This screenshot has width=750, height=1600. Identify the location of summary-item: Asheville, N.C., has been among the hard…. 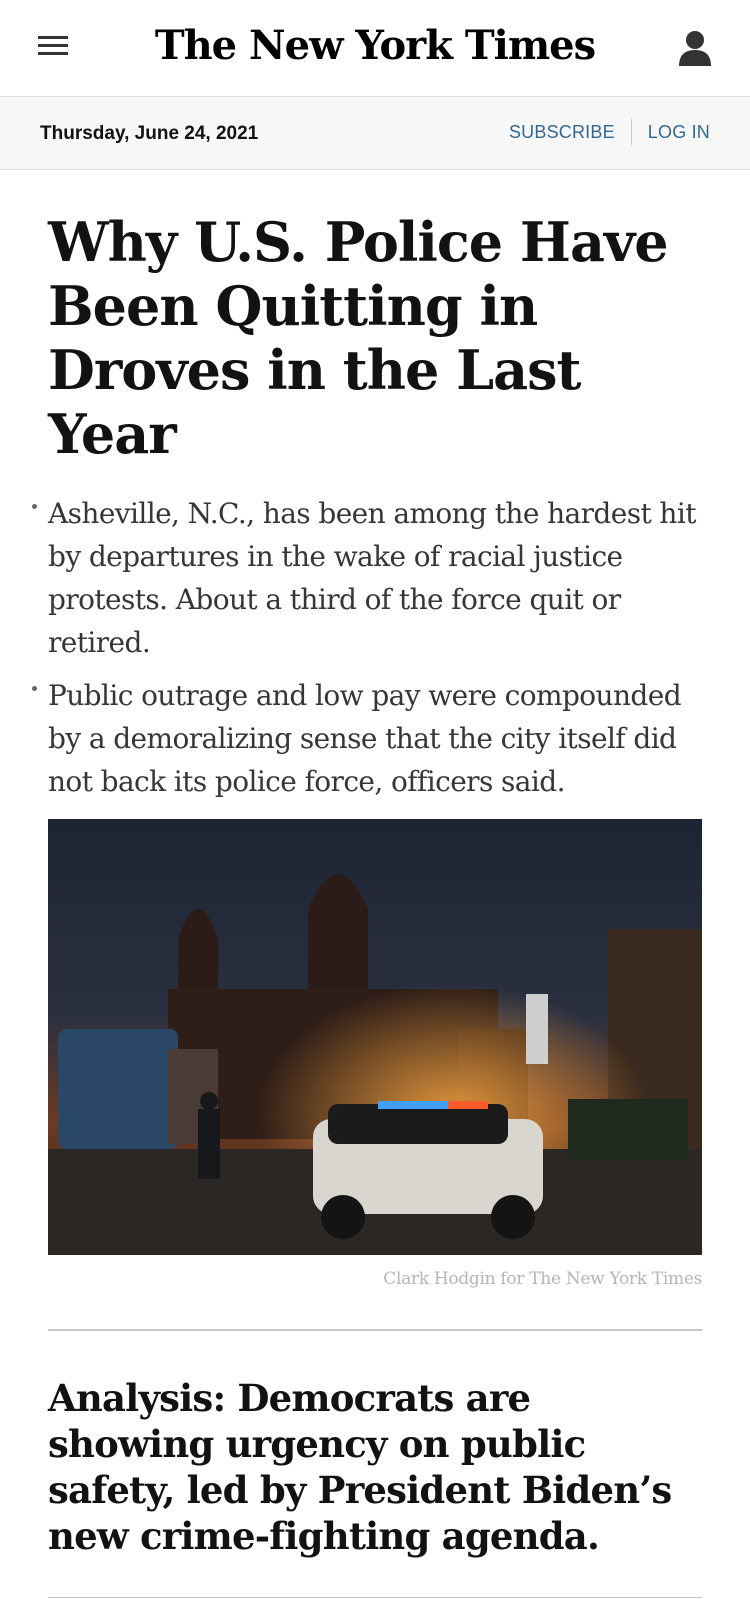
(367, 578).